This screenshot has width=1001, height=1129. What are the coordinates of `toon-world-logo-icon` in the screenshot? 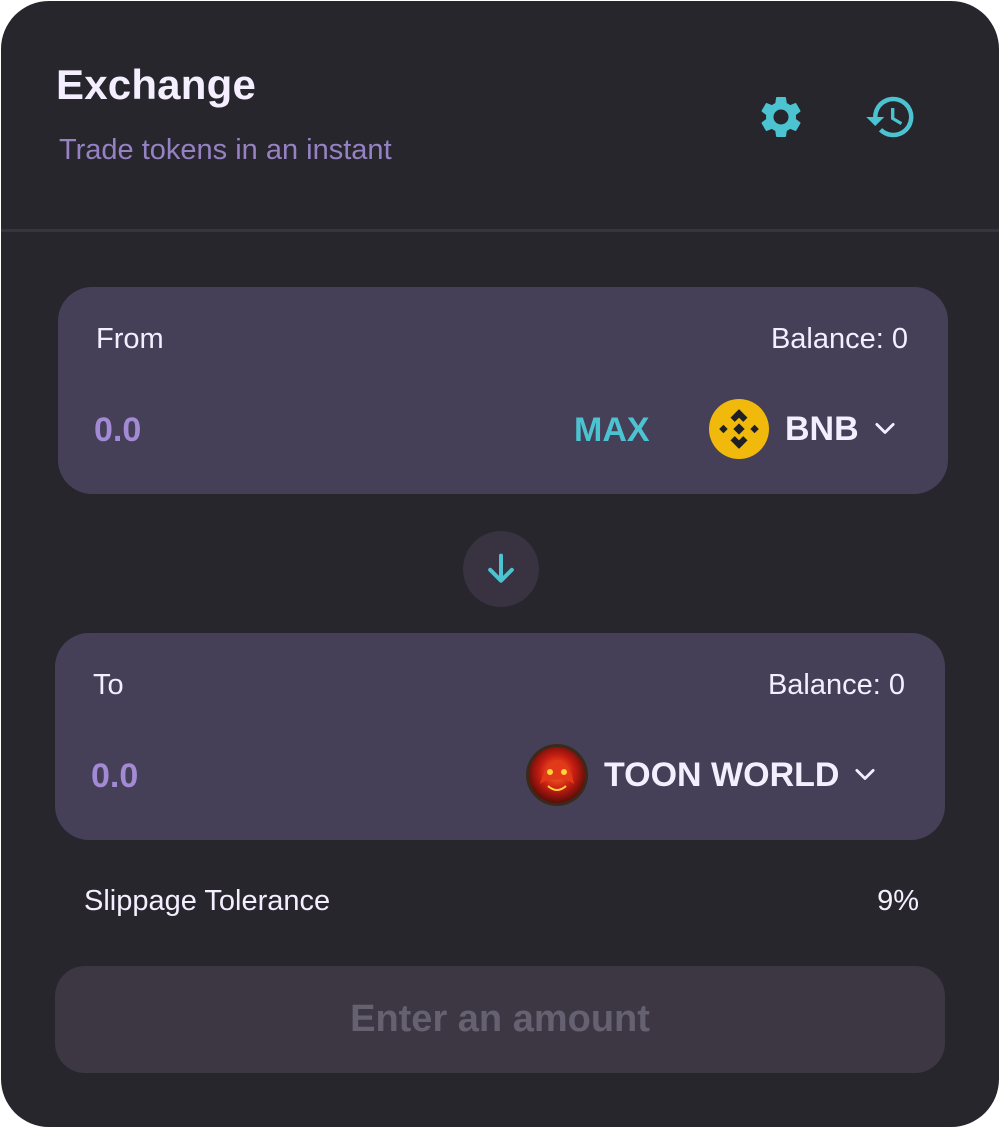 It's located at (557, 775).